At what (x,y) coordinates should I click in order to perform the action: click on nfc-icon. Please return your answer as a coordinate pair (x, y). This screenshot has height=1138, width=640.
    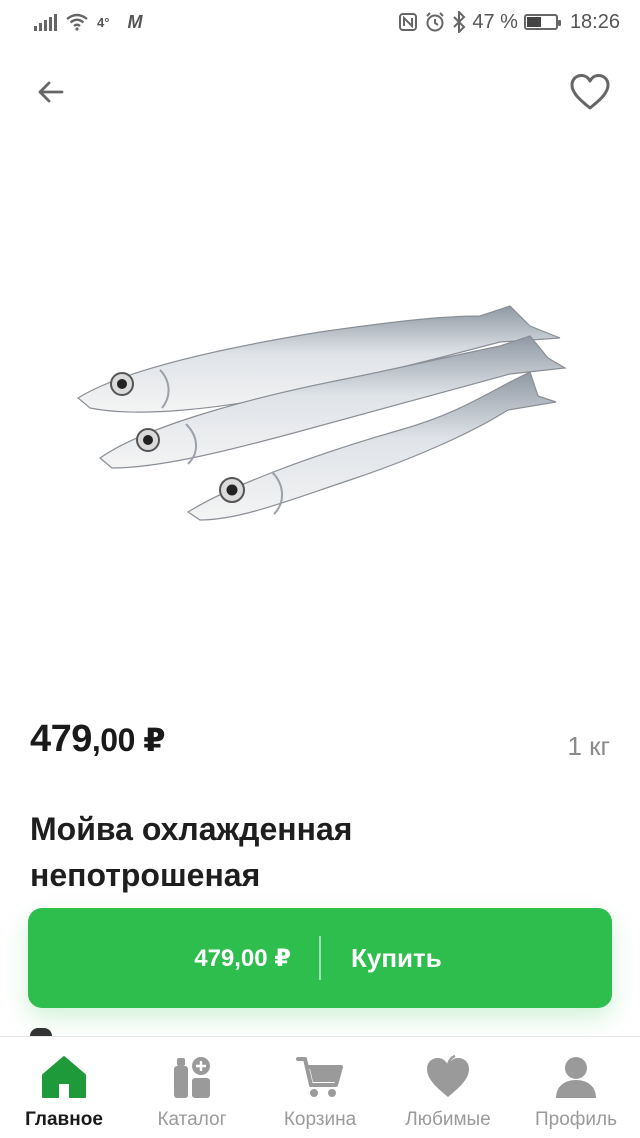
    Looking at the image, I should click on (408, 22).